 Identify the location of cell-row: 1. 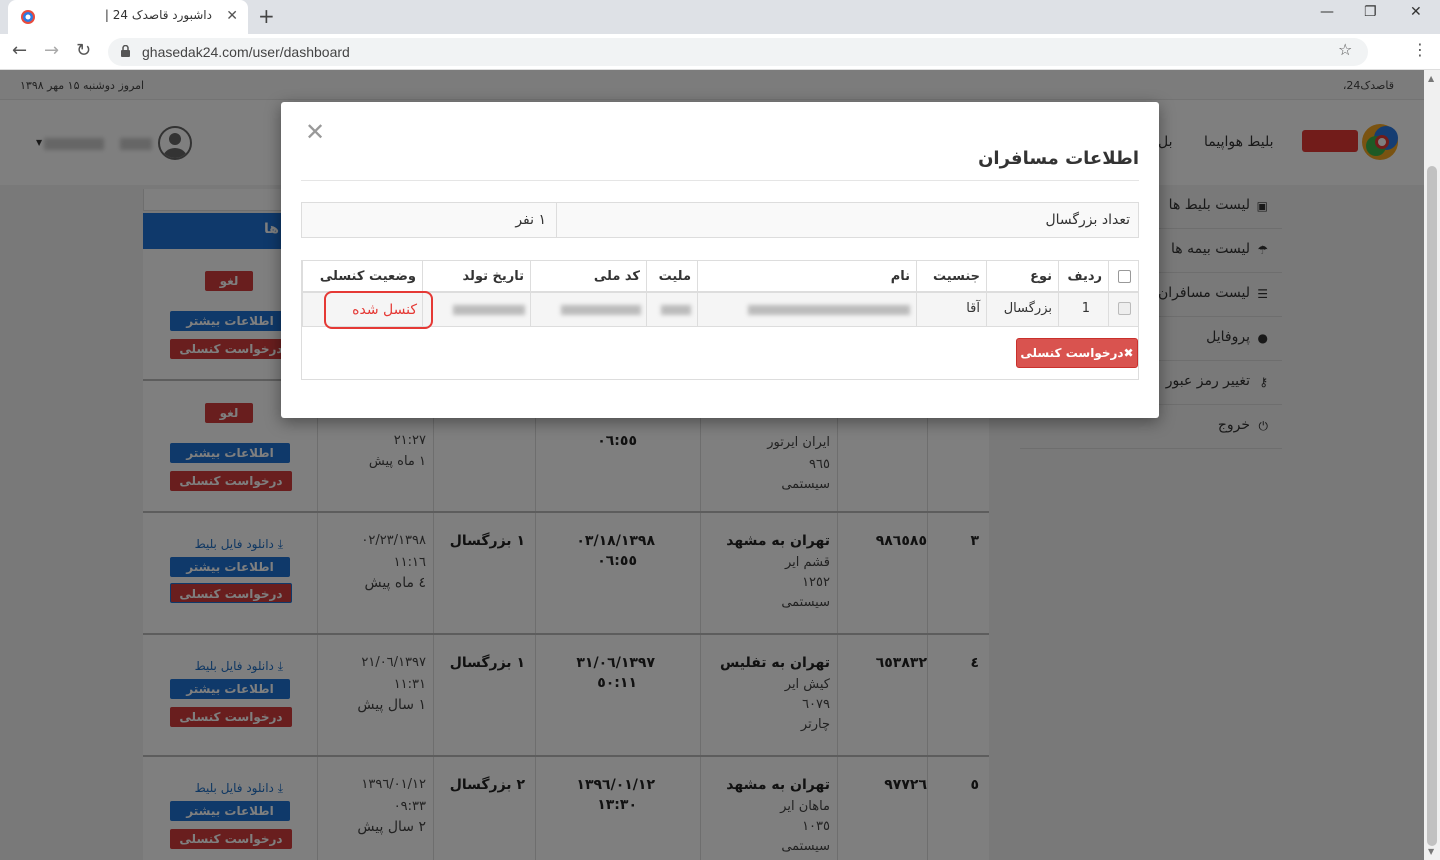
(1083, 309).